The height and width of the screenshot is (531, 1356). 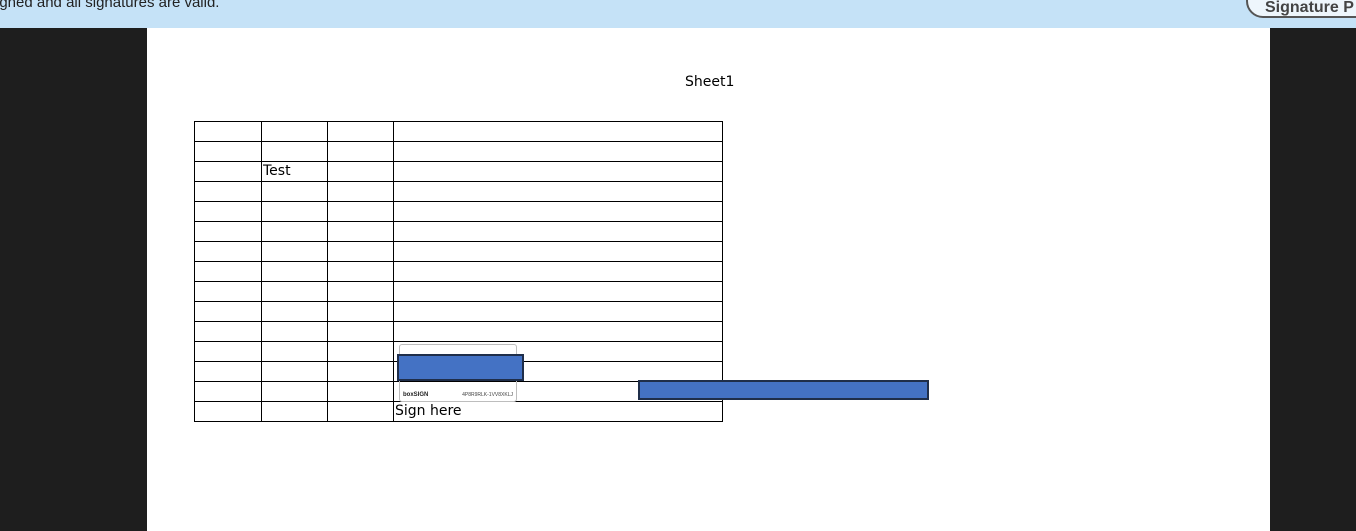 What do you see at coordinates (558, 411) in the screenshot?
I see `table-cell: Sign here` at bounding box center [558, 411].